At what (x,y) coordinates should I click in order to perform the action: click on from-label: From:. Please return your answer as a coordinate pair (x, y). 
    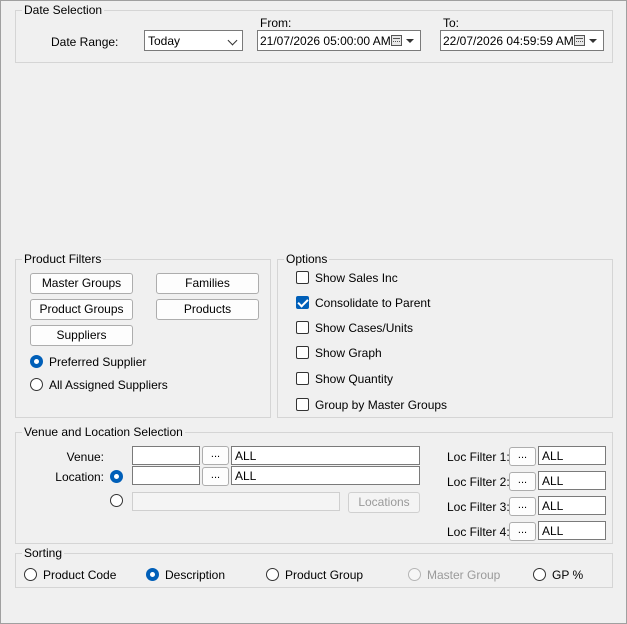
    Looking at the image, I should click on (276, 23).